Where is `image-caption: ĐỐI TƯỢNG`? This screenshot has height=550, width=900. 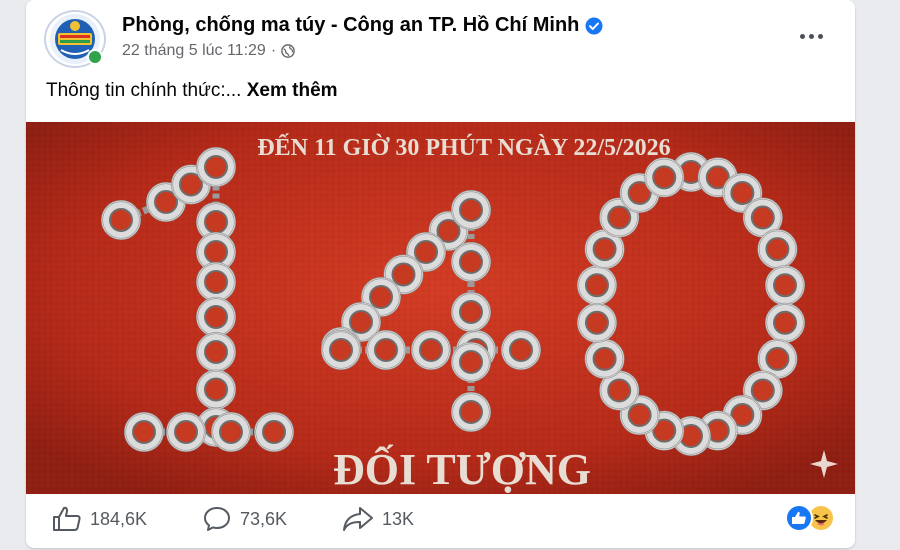 image-caption: ĐỐI TƯỢNG is located at coordinates (462, 469).